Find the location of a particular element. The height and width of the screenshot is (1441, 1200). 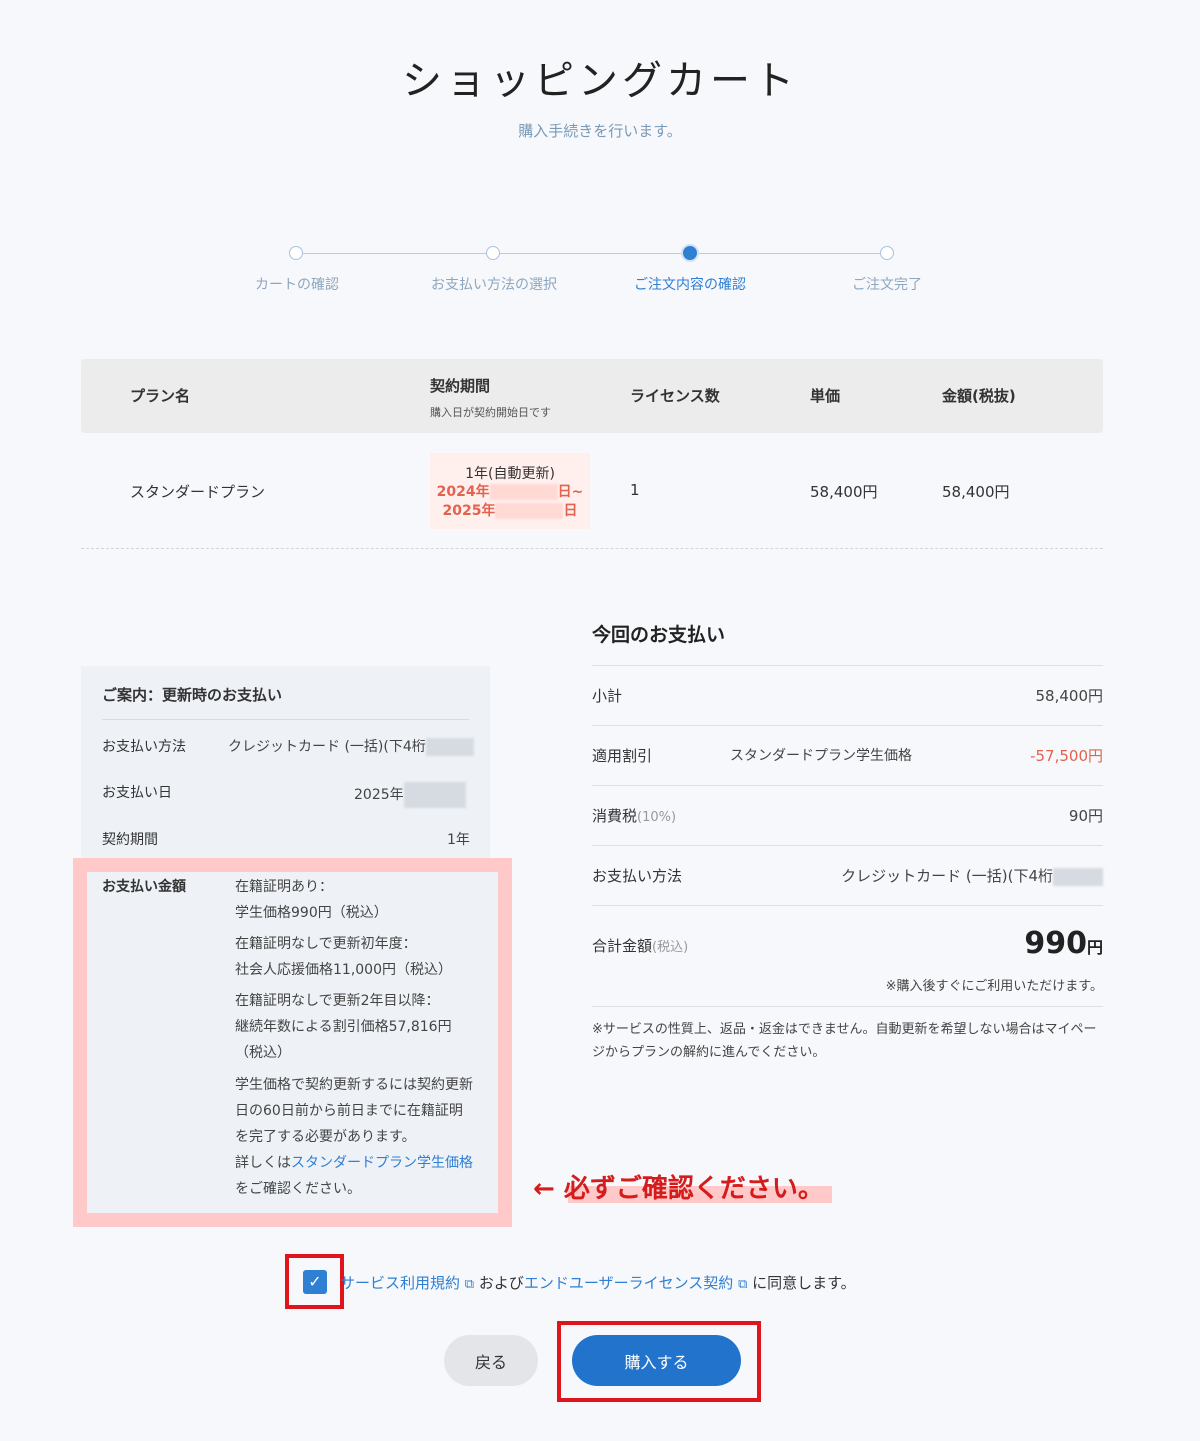

tax-label: 消費税(10%) is located at coordinates (634, 816).